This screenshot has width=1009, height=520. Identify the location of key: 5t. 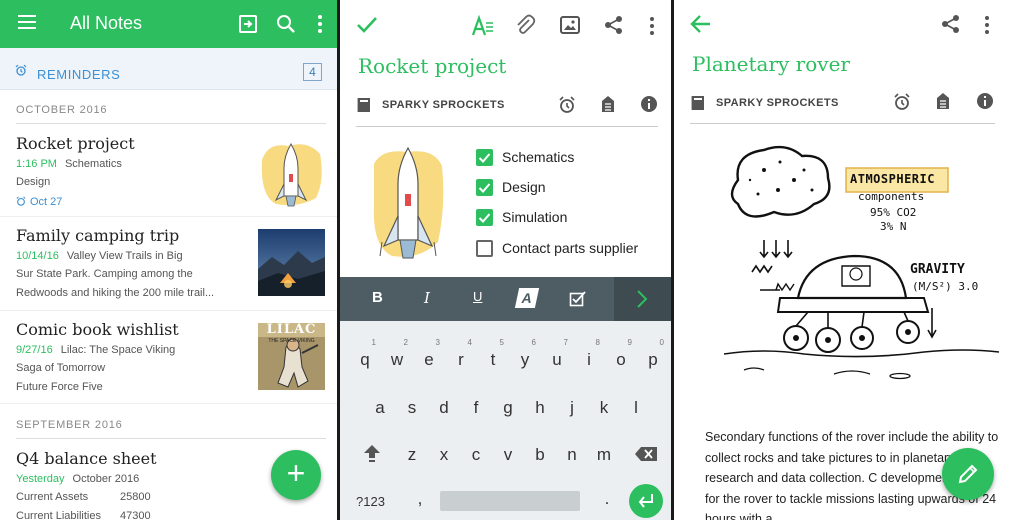
(493, 354).